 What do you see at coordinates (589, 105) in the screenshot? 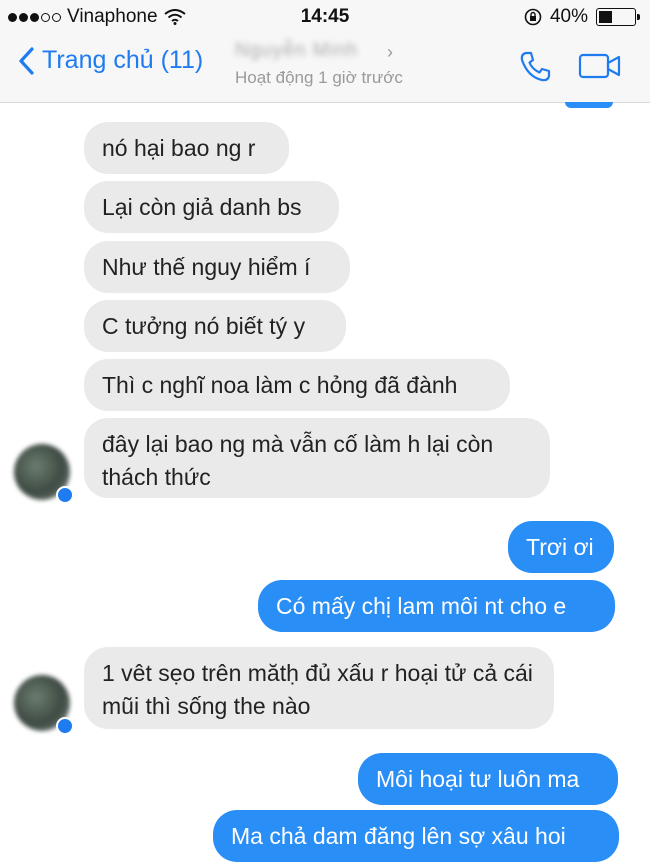
I see `previous-message-edge` at bounding box center [589, 105].